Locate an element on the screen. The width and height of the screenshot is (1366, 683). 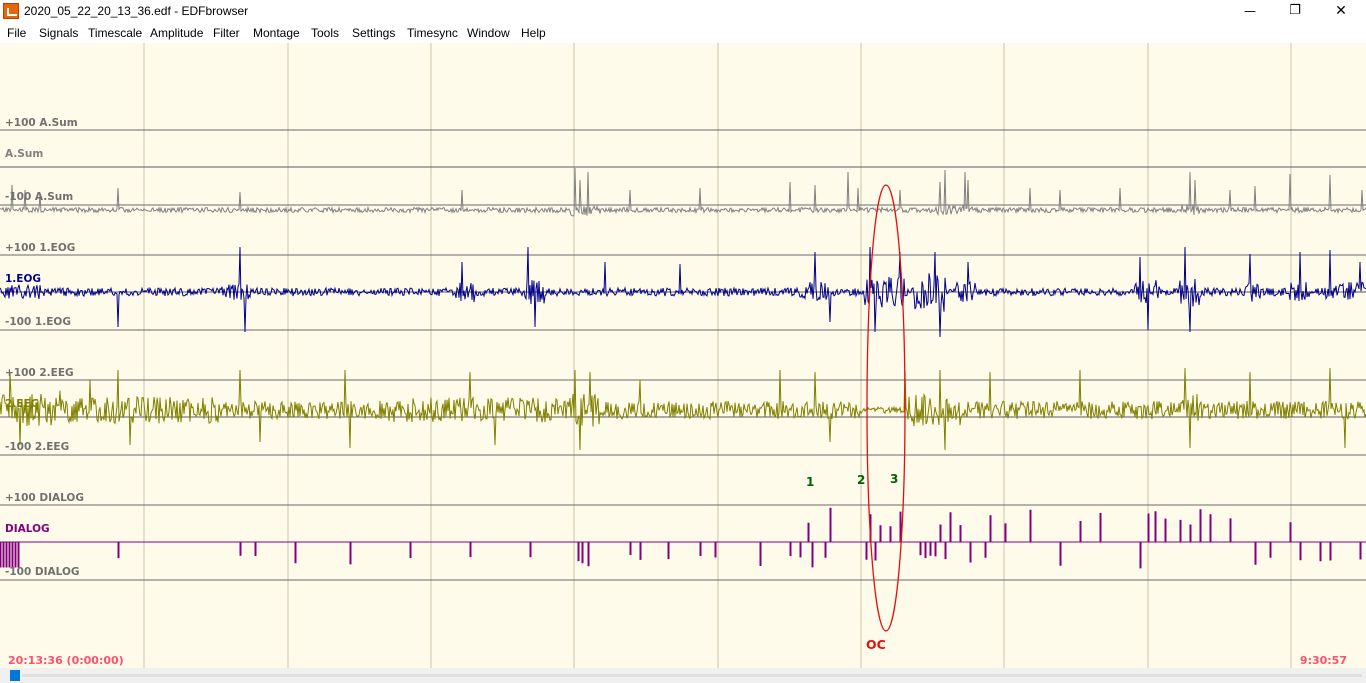
maximize-icon: ❐ is located at coordinates (1295, 11).